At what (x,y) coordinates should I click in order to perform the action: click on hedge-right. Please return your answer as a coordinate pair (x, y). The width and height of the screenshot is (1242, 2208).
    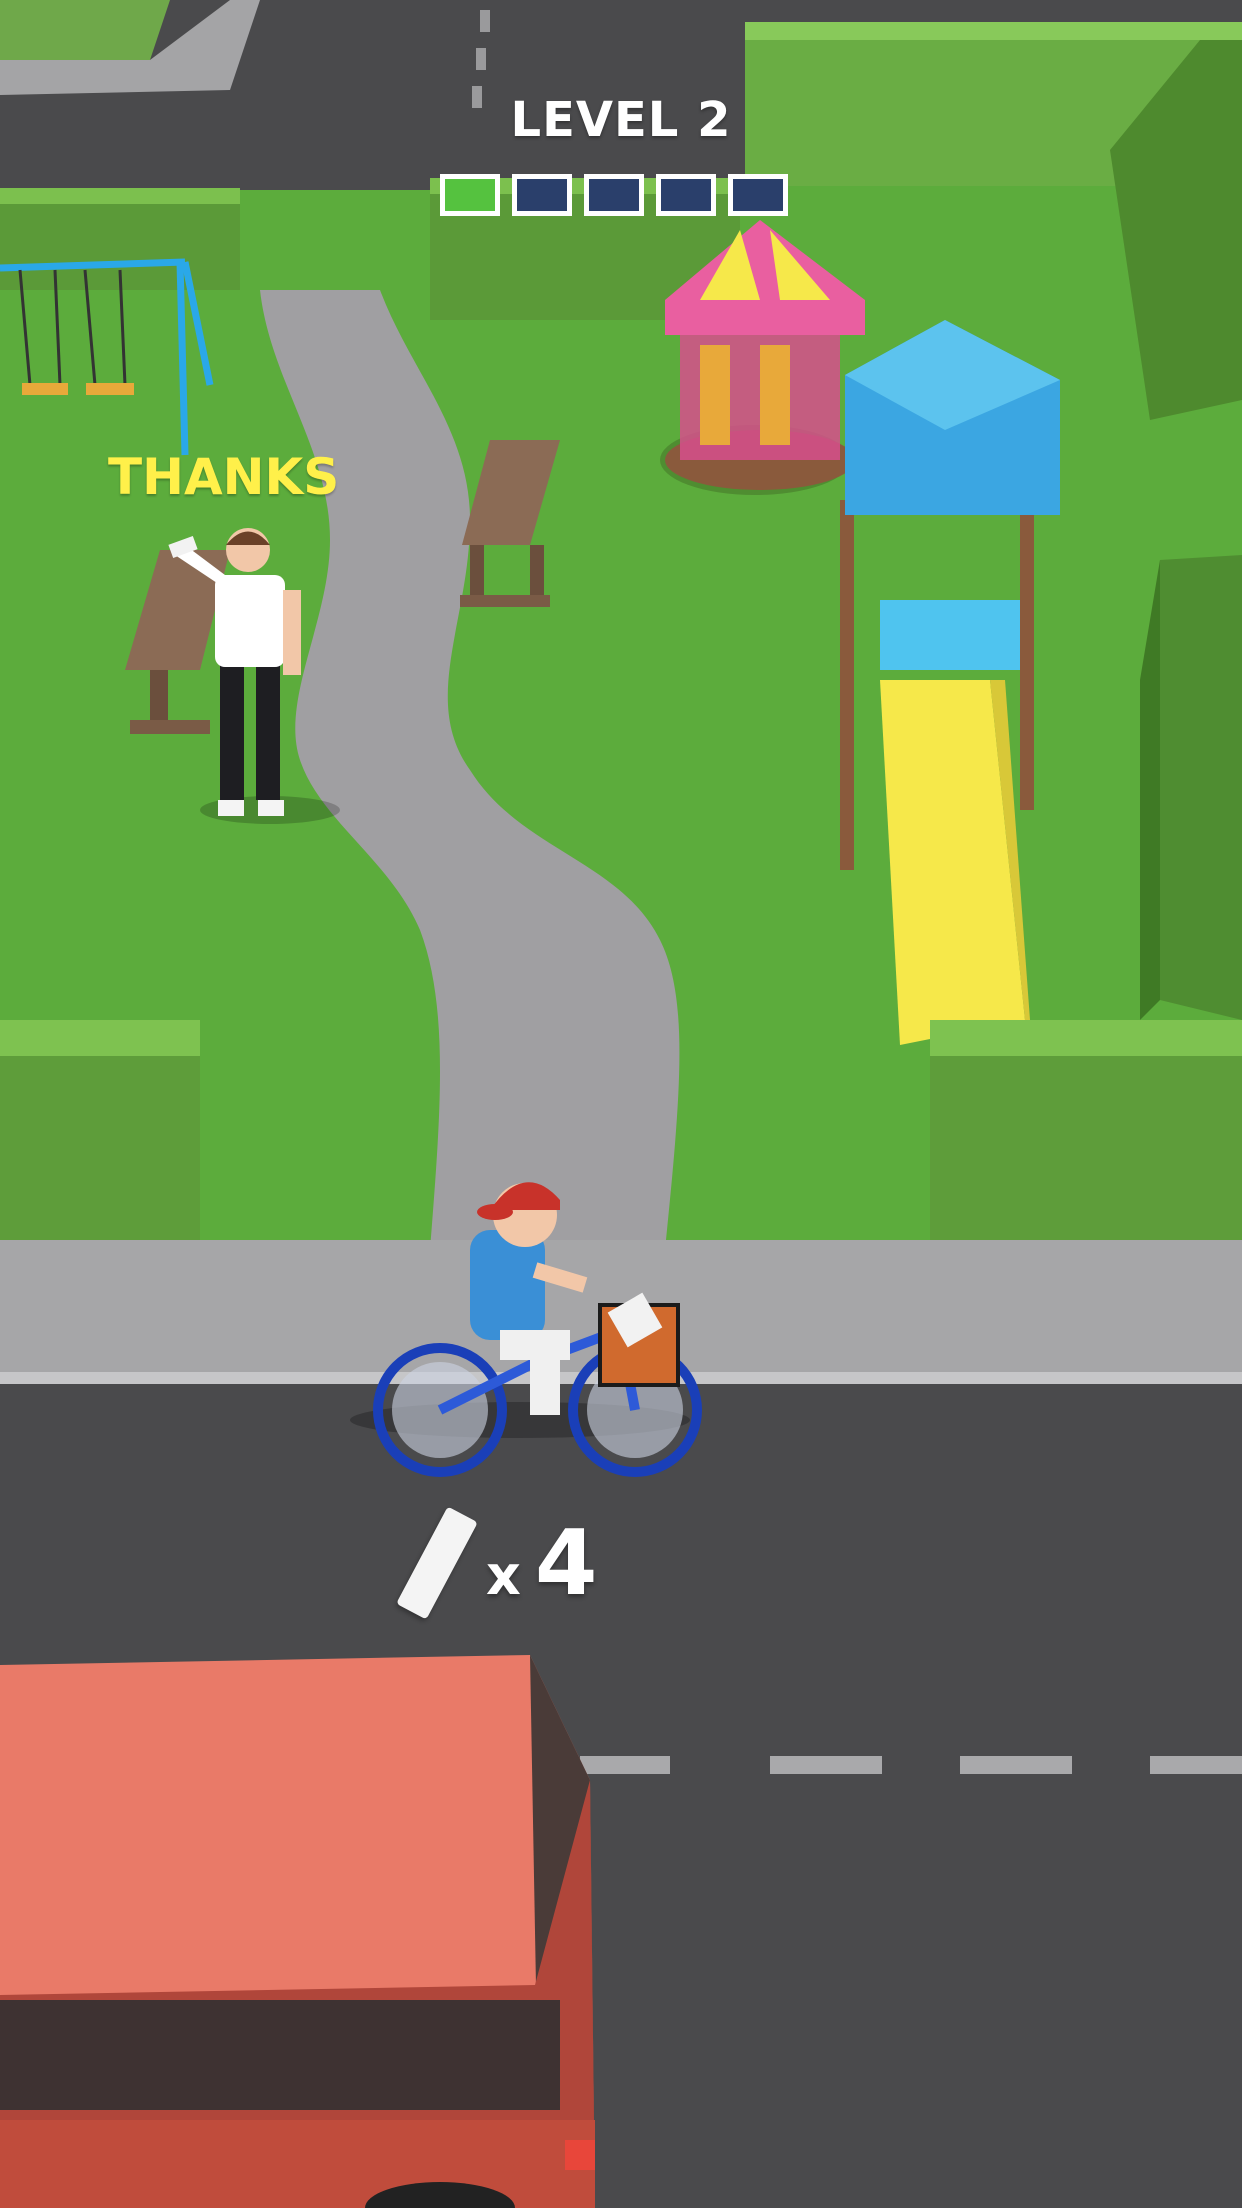
    Looking at the image, I should click on (1191, 787).